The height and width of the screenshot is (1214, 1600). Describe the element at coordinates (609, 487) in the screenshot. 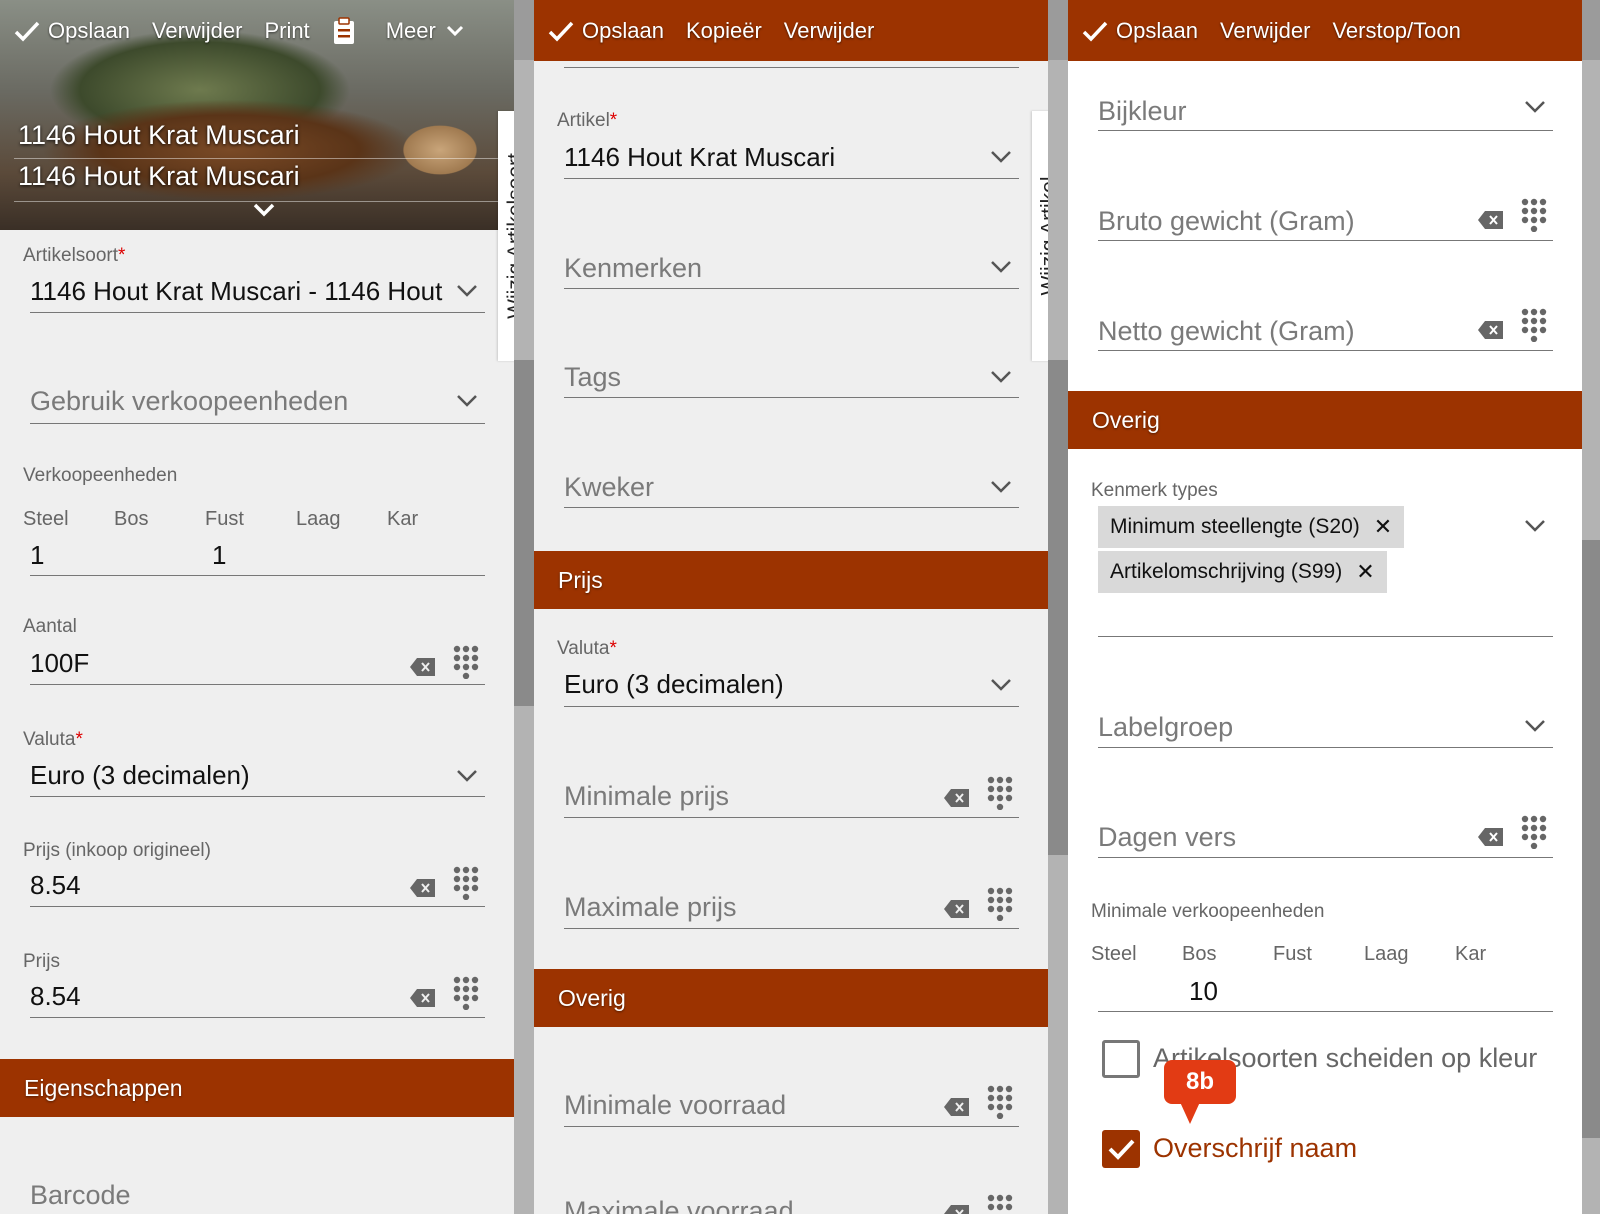

I see `kweker-select: Kweker` at that location.